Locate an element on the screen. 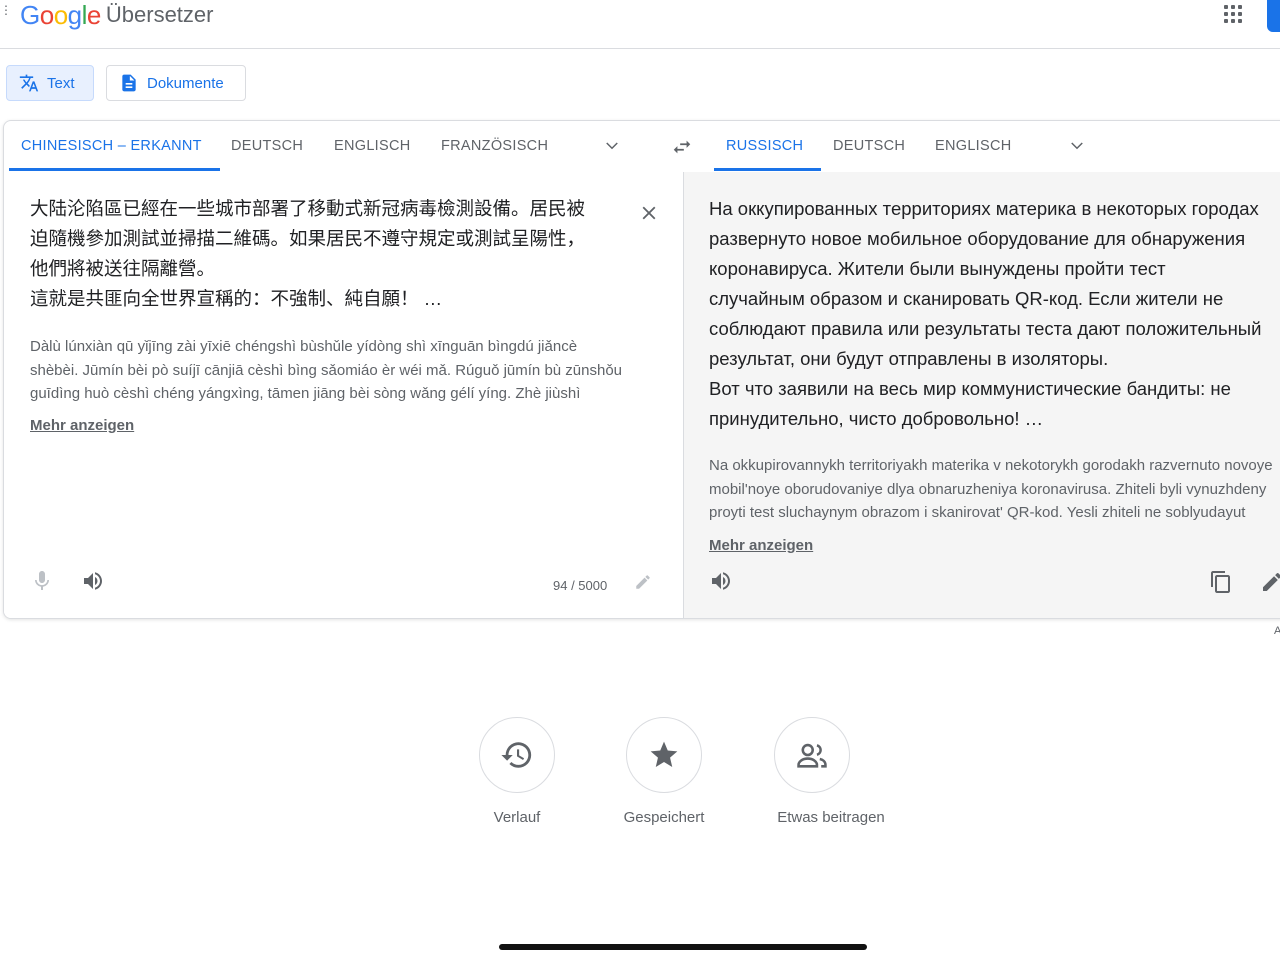  home-indicator is located at coordinates (683, 947).